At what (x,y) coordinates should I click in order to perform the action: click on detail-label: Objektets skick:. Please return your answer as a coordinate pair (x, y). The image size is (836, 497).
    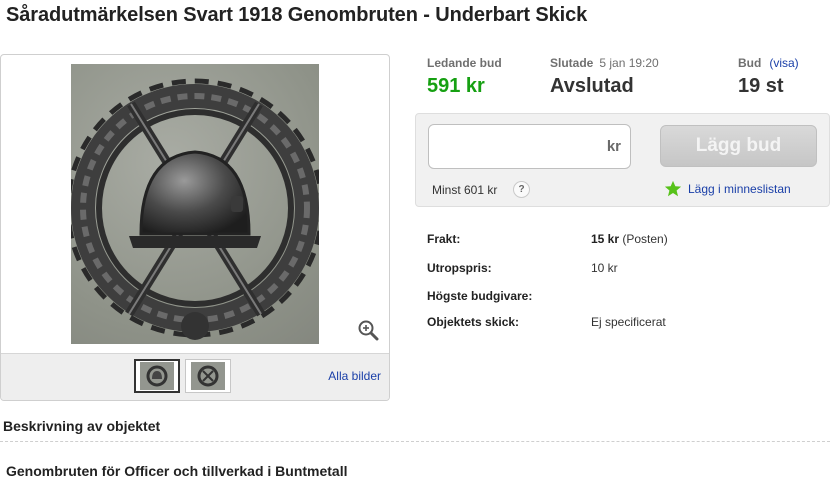
    Looking at the image, I should click on (473, 322).